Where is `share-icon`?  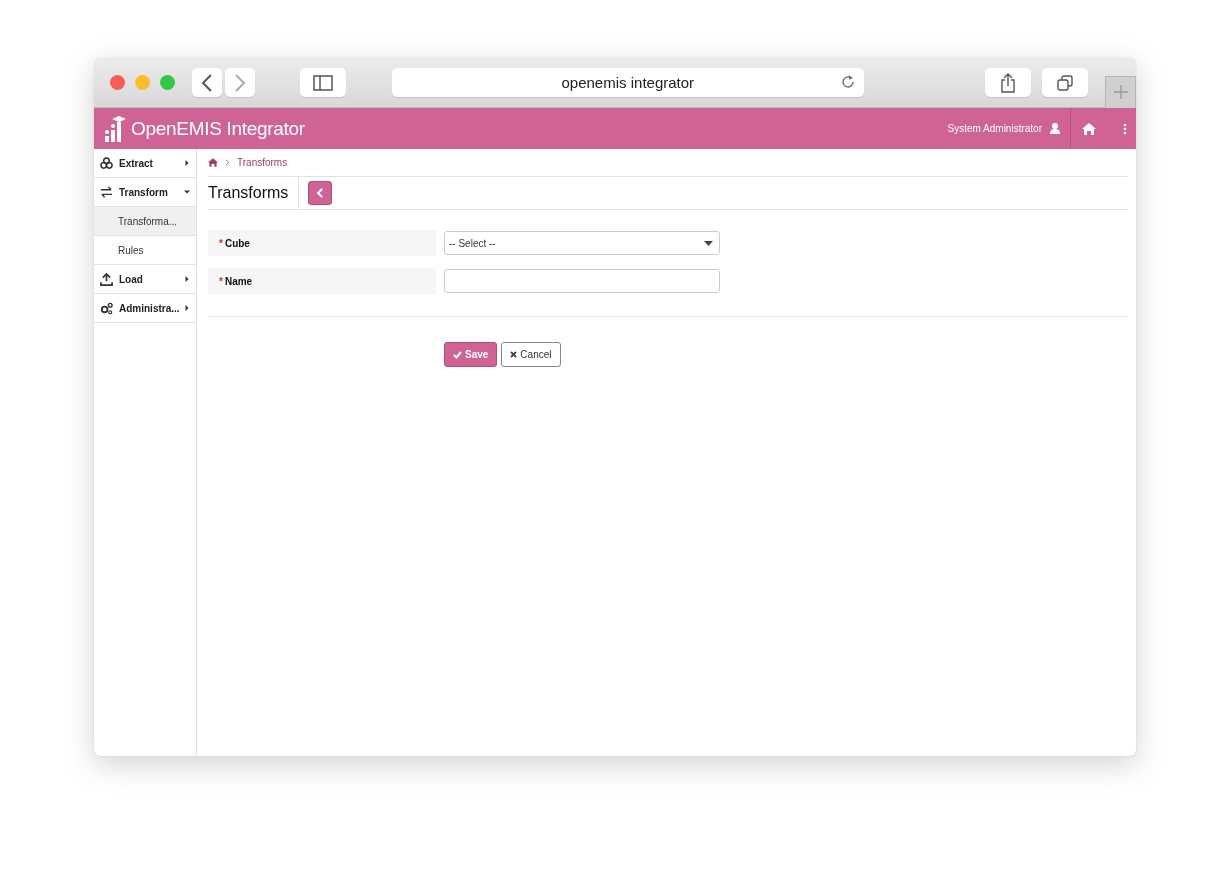 share-icon is located at coordinates (1007, 82).